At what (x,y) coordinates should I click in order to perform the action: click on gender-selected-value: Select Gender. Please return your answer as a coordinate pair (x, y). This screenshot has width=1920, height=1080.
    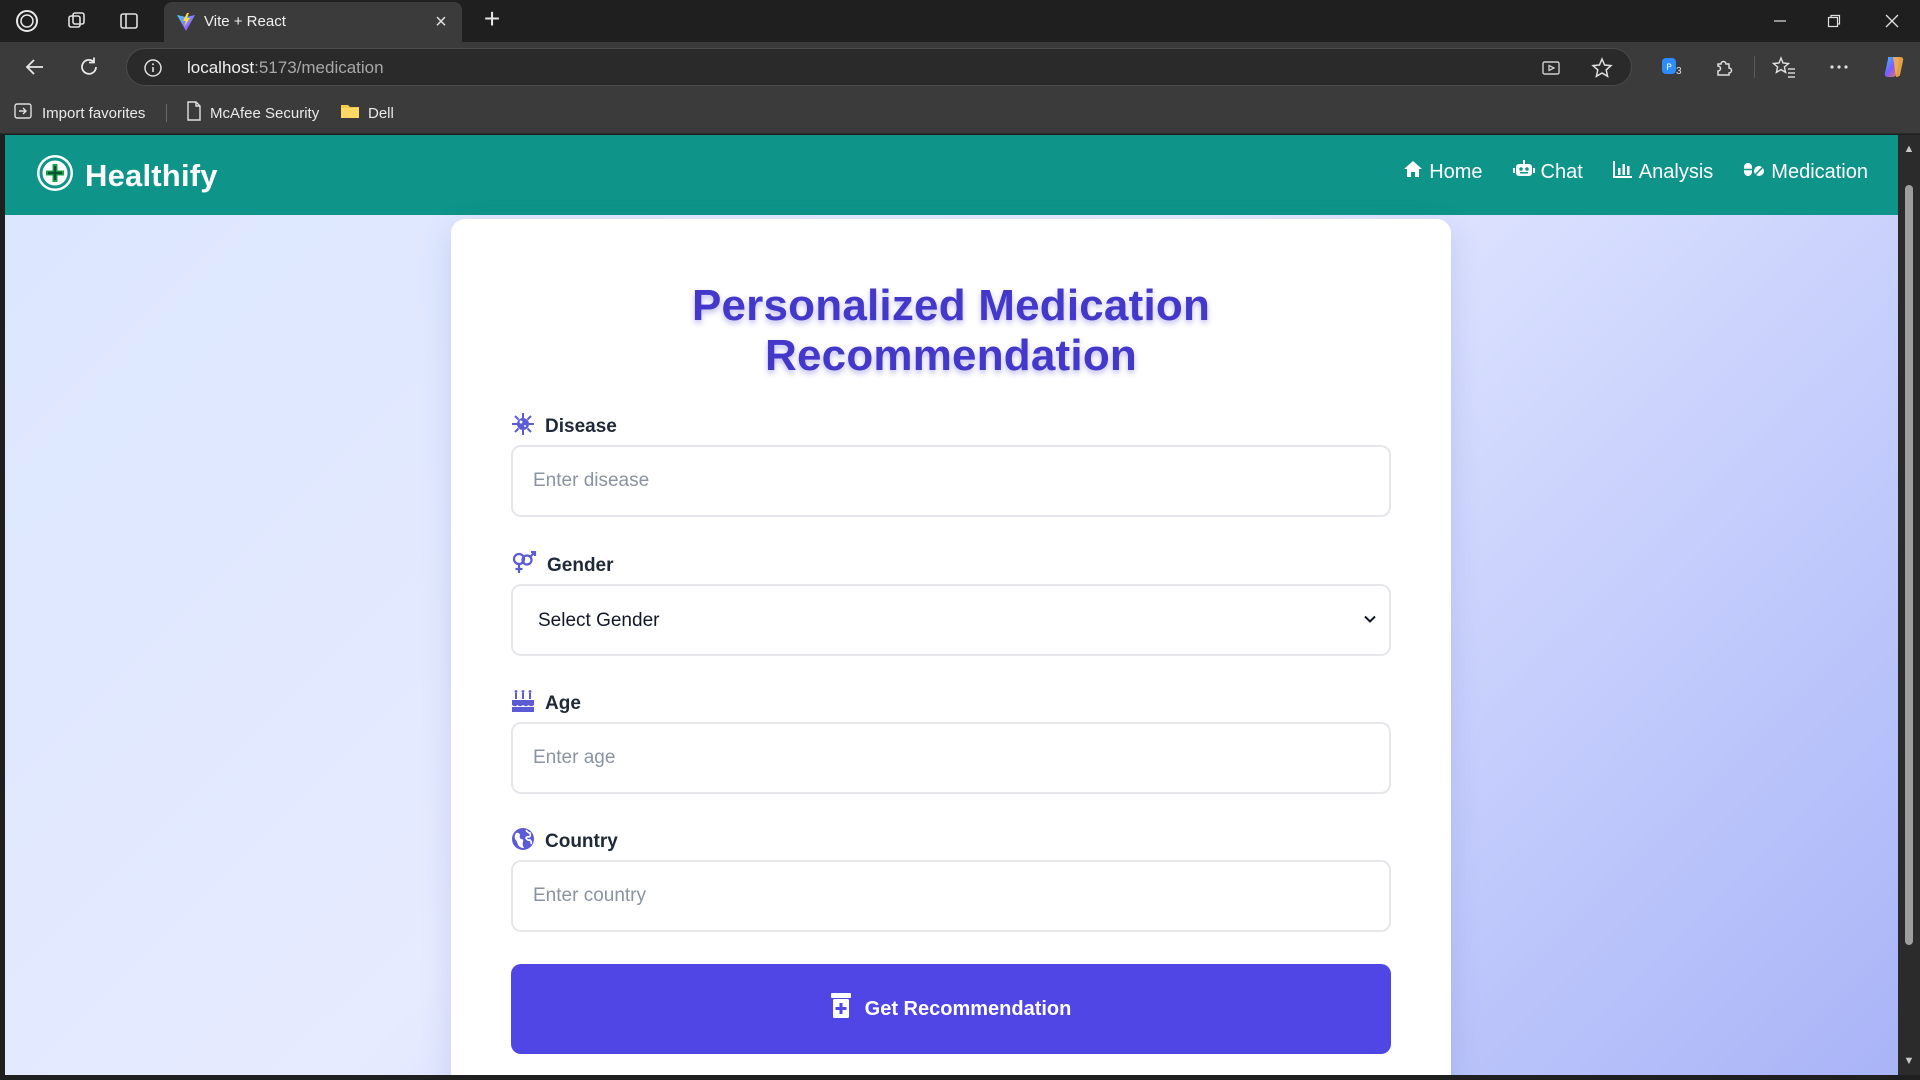
    Looking at the image, I should click on (599, 620).